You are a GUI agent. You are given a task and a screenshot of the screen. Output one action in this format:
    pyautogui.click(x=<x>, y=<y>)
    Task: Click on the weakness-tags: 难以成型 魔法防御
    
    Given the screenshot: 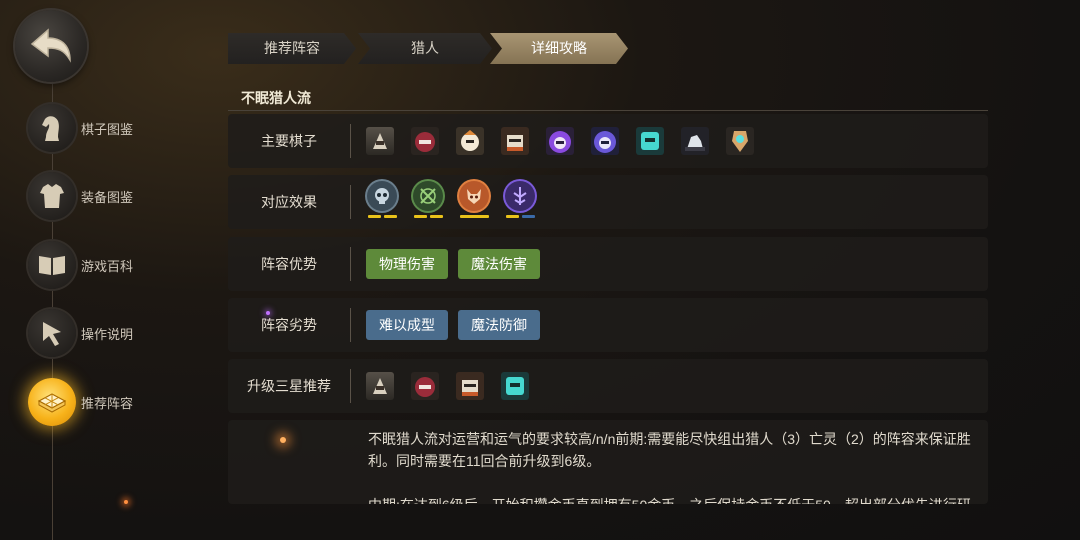 What is the action you would take?
    pyautogui.click(x=458, y=325)
    